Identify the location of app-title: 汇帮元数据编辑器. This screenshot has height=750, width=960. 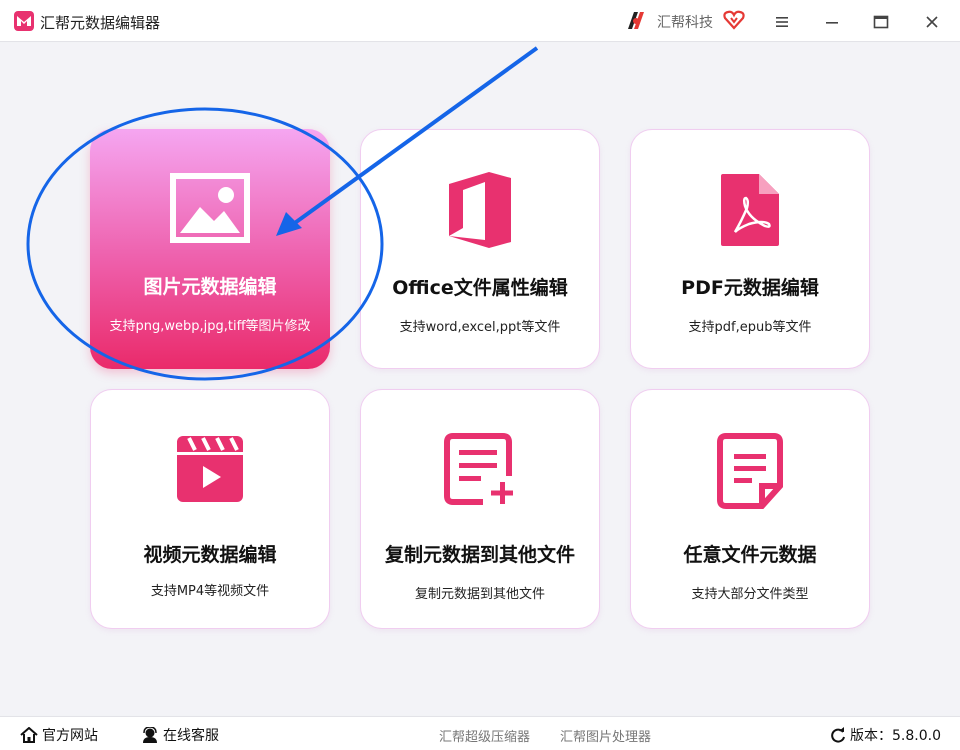
(100, 23).